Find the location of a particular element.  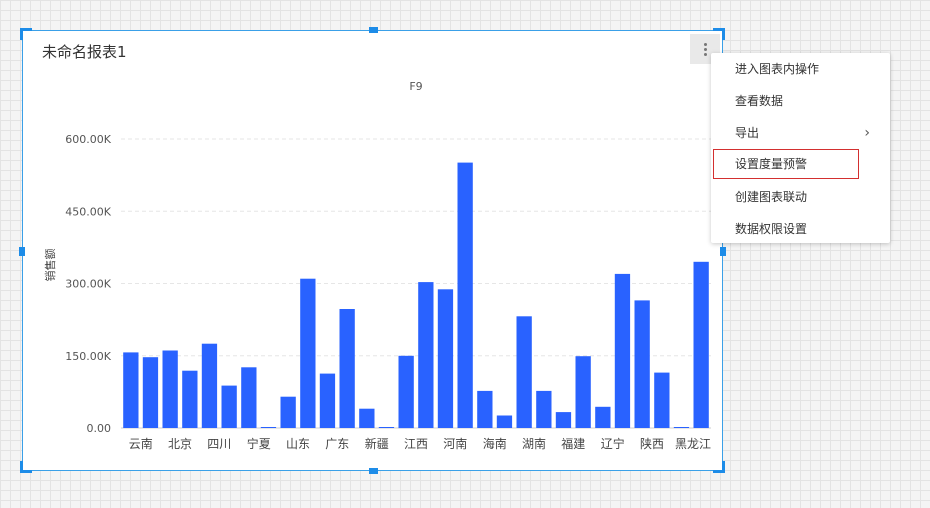

menu-item-create-linkage: 创建图表联动 is located at coordinates (800, 197).